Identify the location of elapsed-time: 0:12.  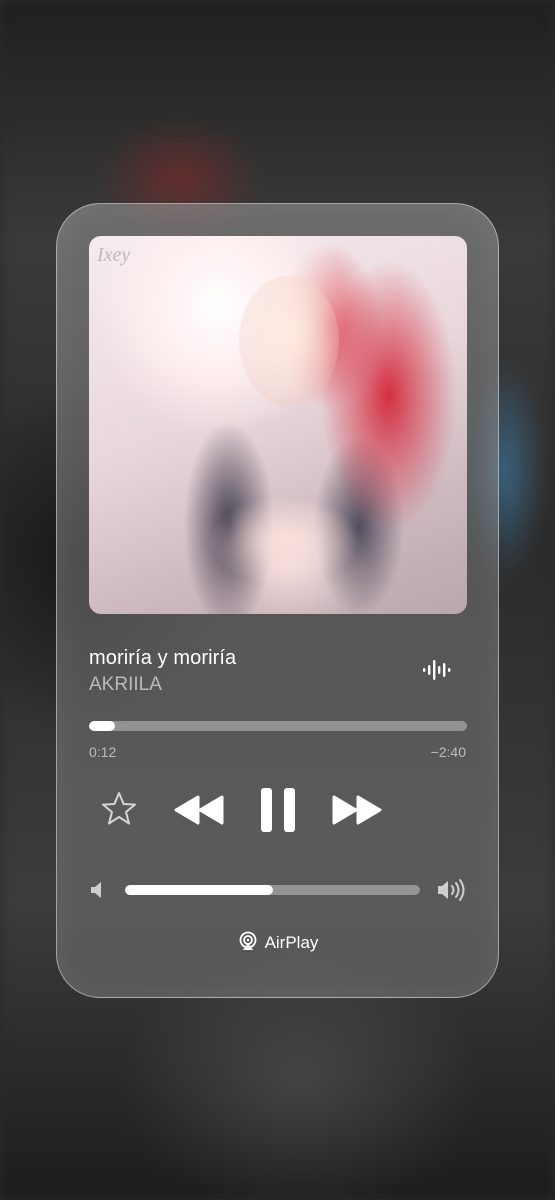
(103, 752).